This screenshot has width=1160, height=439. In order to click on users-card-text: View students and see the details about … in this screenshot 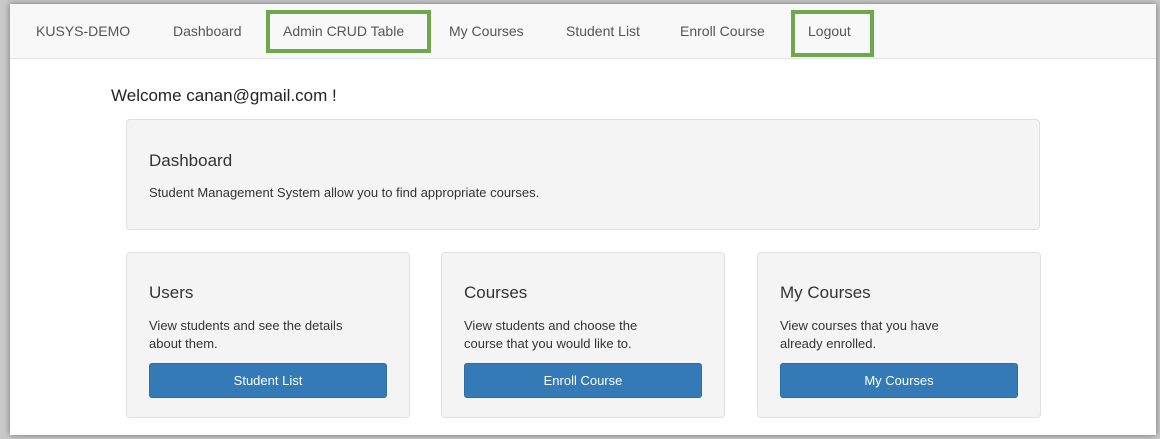, I will do `click(246, 334)`.